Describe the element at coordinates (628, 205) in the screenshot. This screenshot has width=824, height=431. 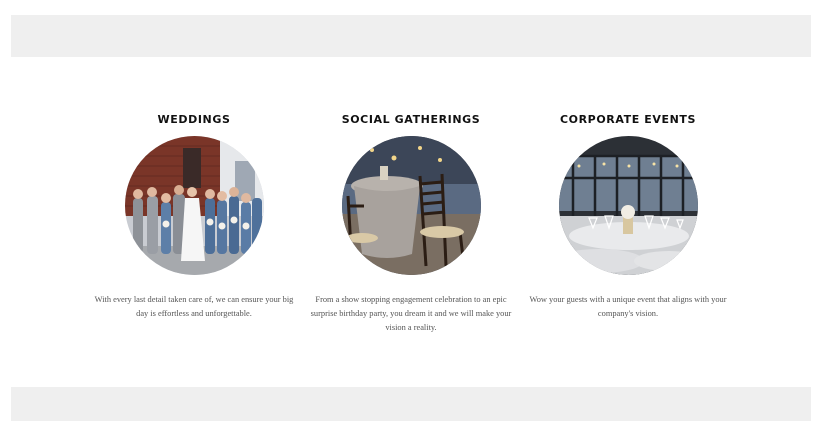
I see `corporate-events-photo` at that location.